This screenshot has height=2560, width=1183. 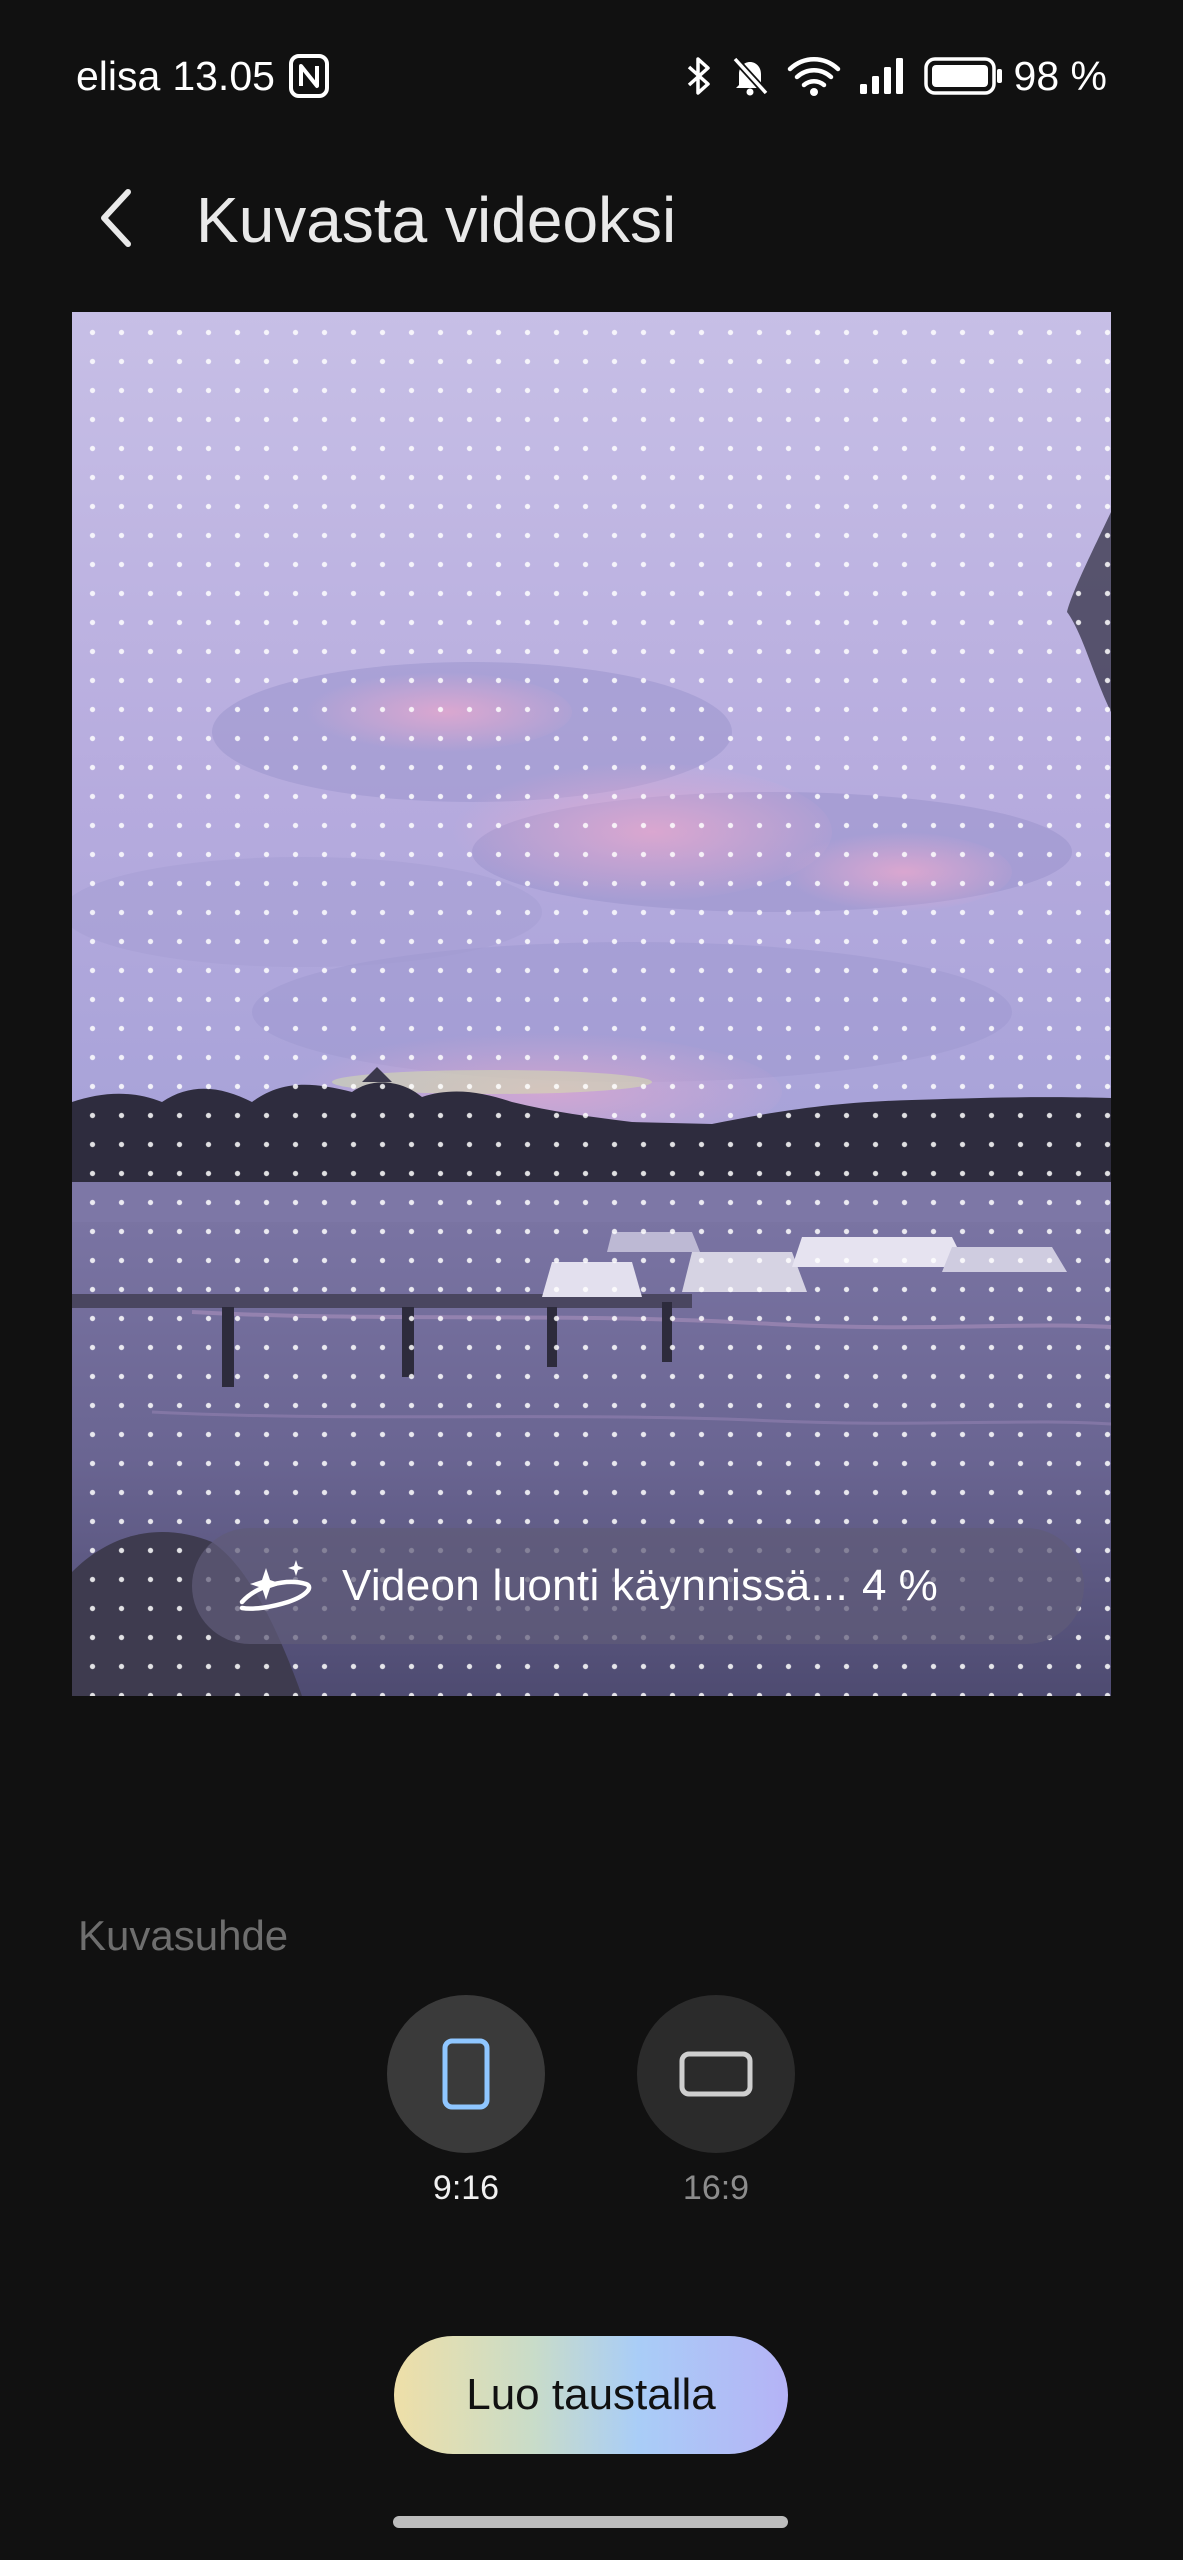 I want to click on battery-icon, so click(x=963, y=76).